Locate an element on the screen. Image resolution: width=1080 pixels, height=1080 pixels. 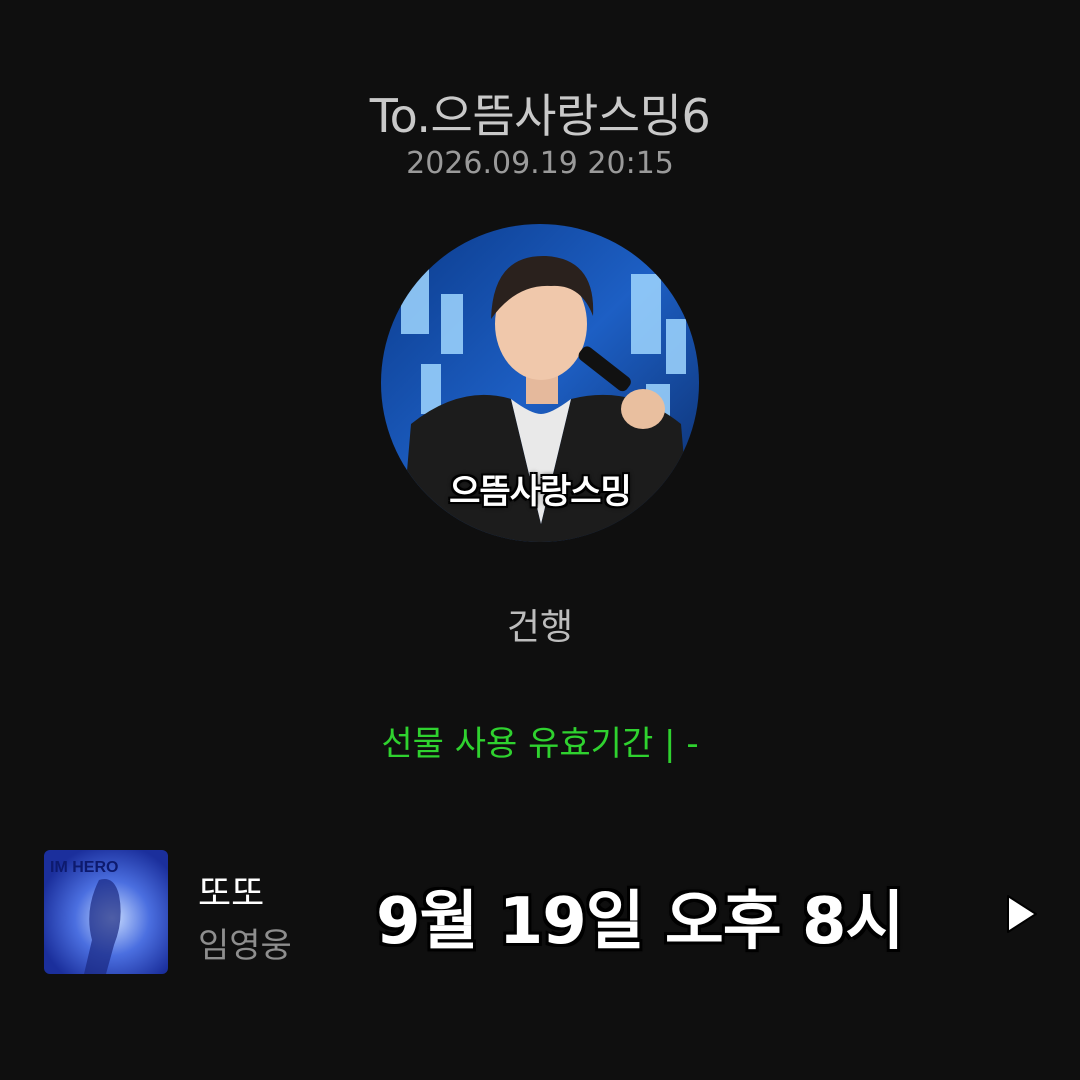
album-cover-image: IM HERO is located at coordinates (106, 912).